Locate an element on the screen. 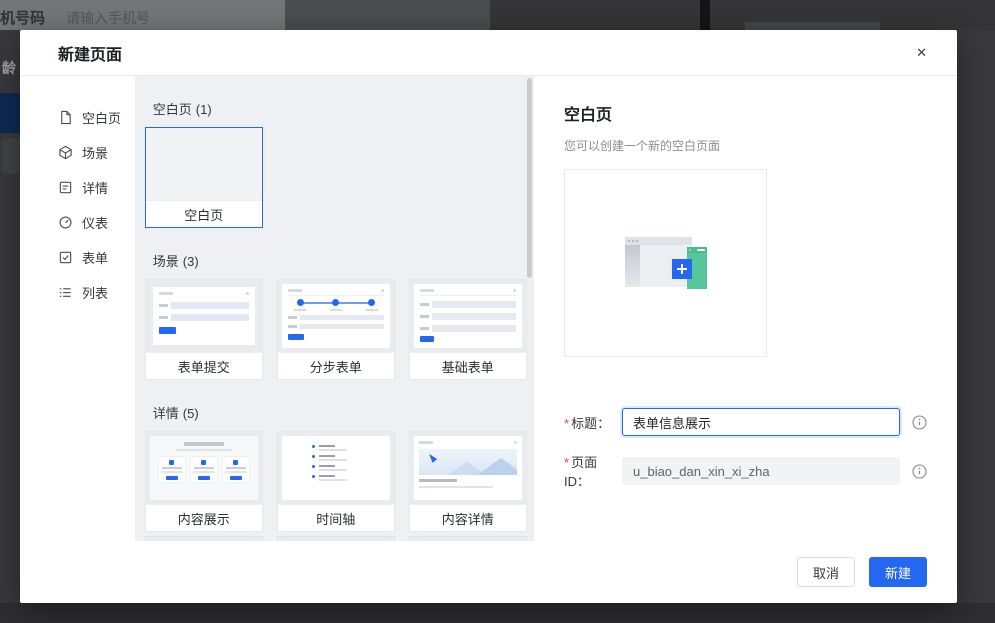 Image resolution: width=995 pixels, height=623 pixels. detail-title: 空白页 is located at coordinates (588, 115).